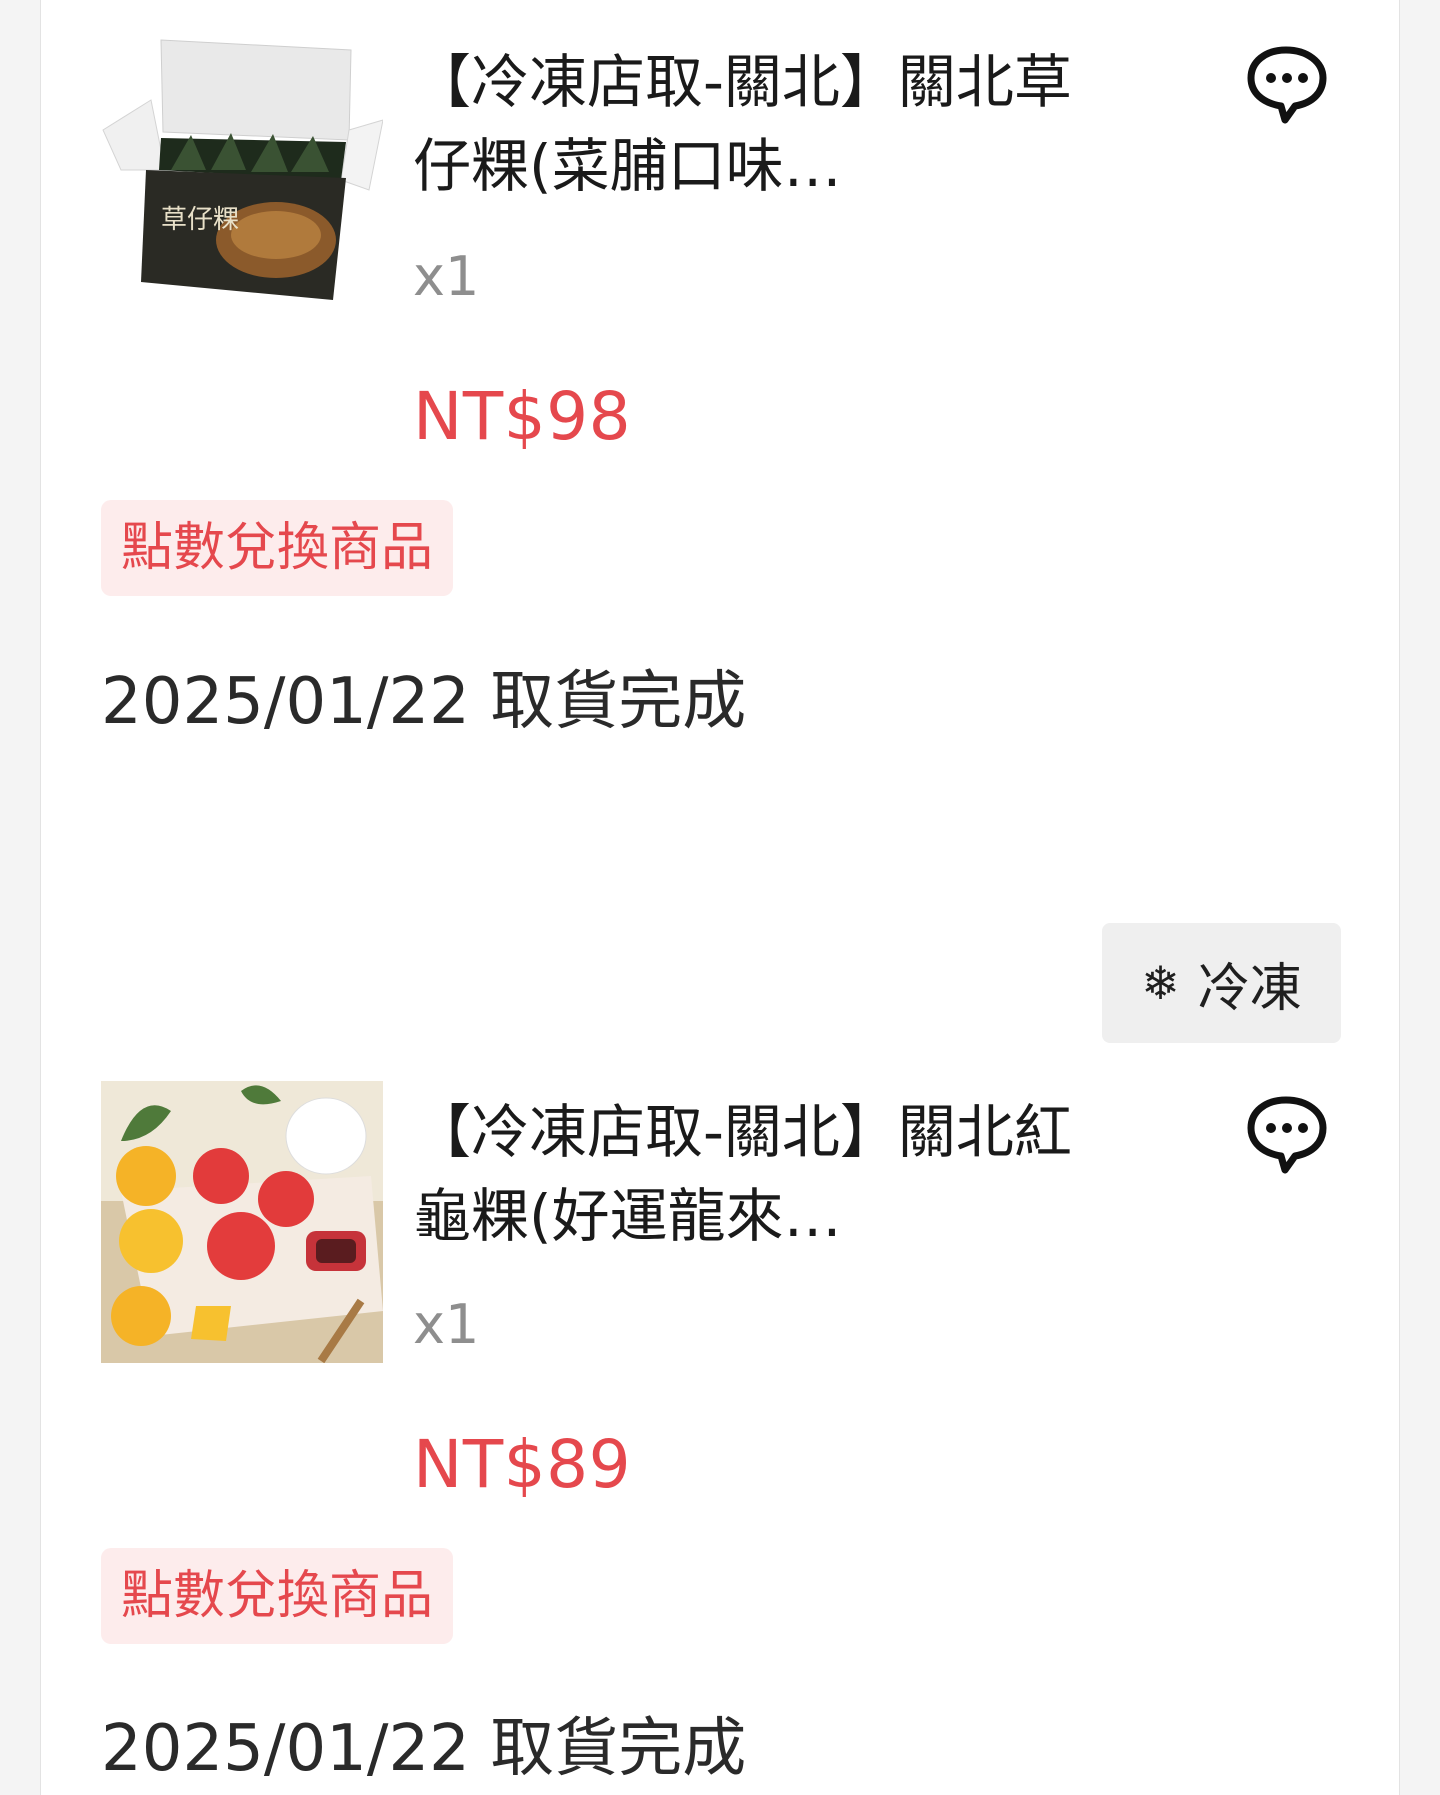  Describe the element at coordinates (200, 220) in the screenshot. I see `svg-text: 草仔粿` at that location.